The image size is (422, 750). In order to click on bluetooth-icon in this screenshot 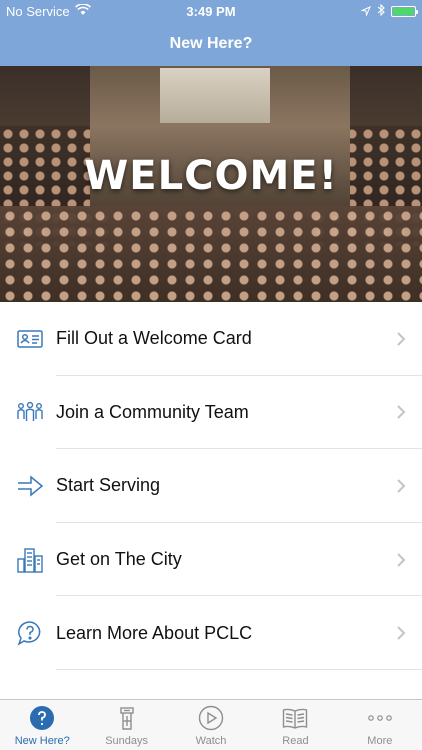, I will do `click(381, 11)`.